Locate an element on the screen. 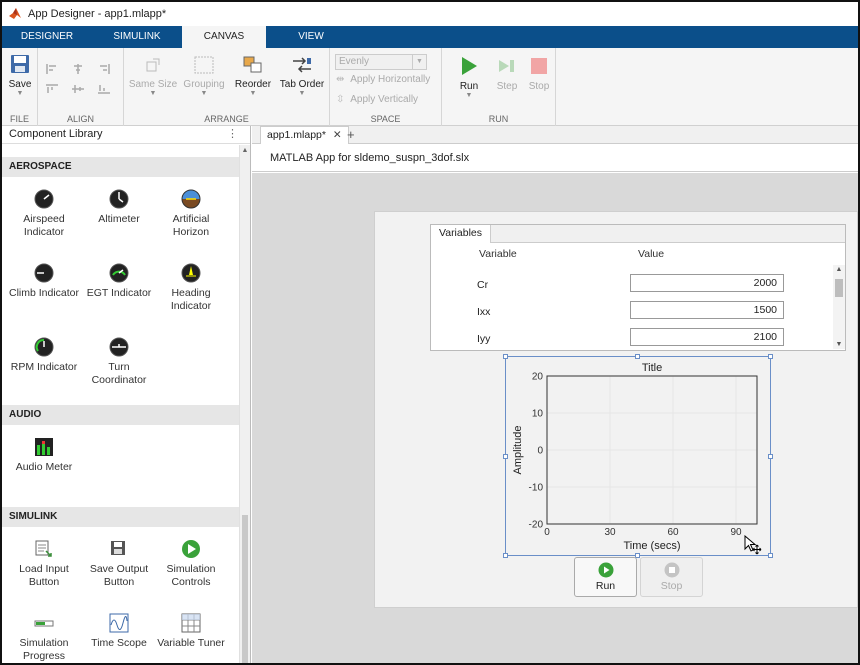  save-button: Save ▼ is located at coordinates (20, 76).